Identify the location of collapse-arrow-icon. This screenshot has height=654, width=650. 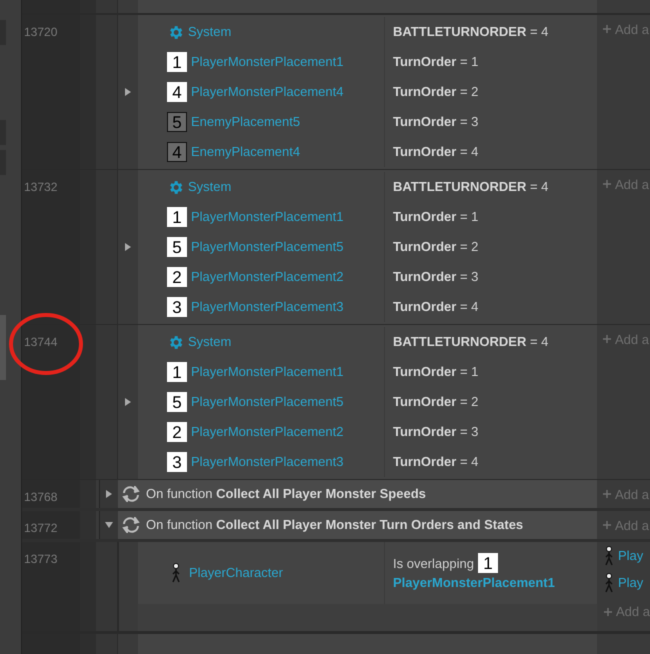
(109, 525).